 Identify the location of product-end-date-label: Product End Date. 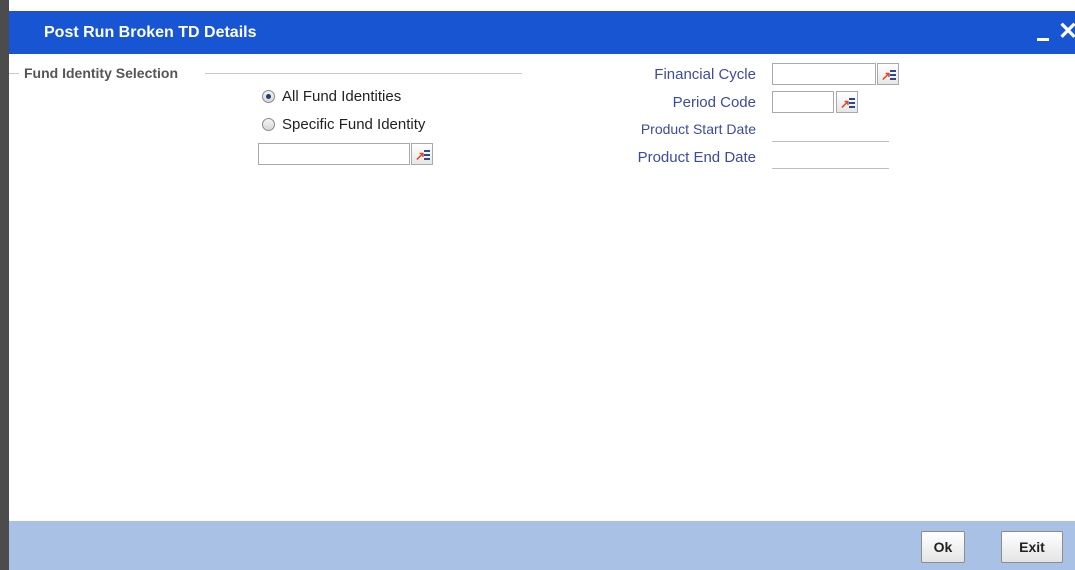
(696, 157).